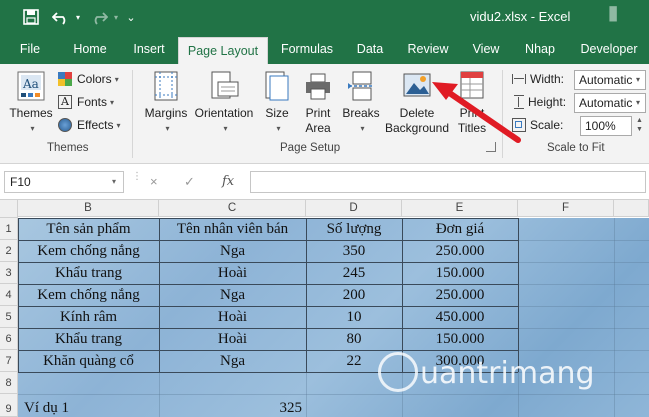  What do you see at coordinates (354, 208) in the screenshot?
I see `column-header-d: D` at bounding box center [354, 208].